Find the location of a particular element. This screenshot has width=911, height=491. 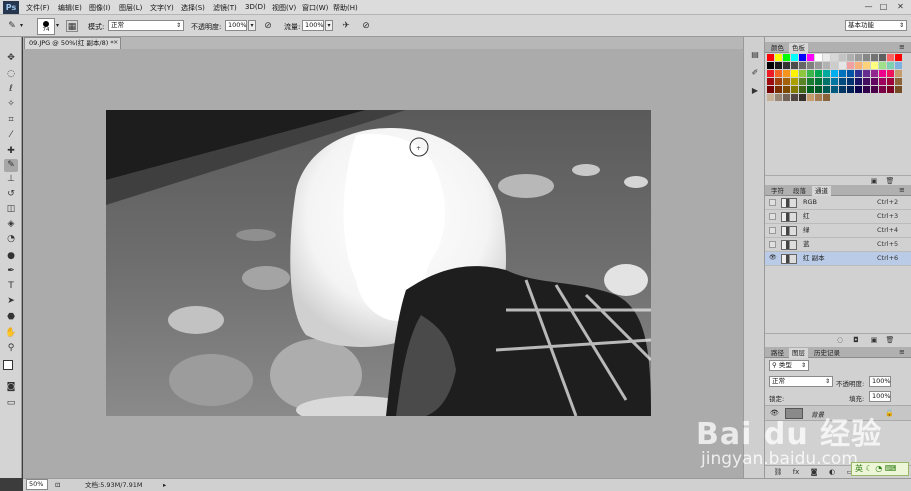

opacity-input: 100% is located at coordinates (236, 25).